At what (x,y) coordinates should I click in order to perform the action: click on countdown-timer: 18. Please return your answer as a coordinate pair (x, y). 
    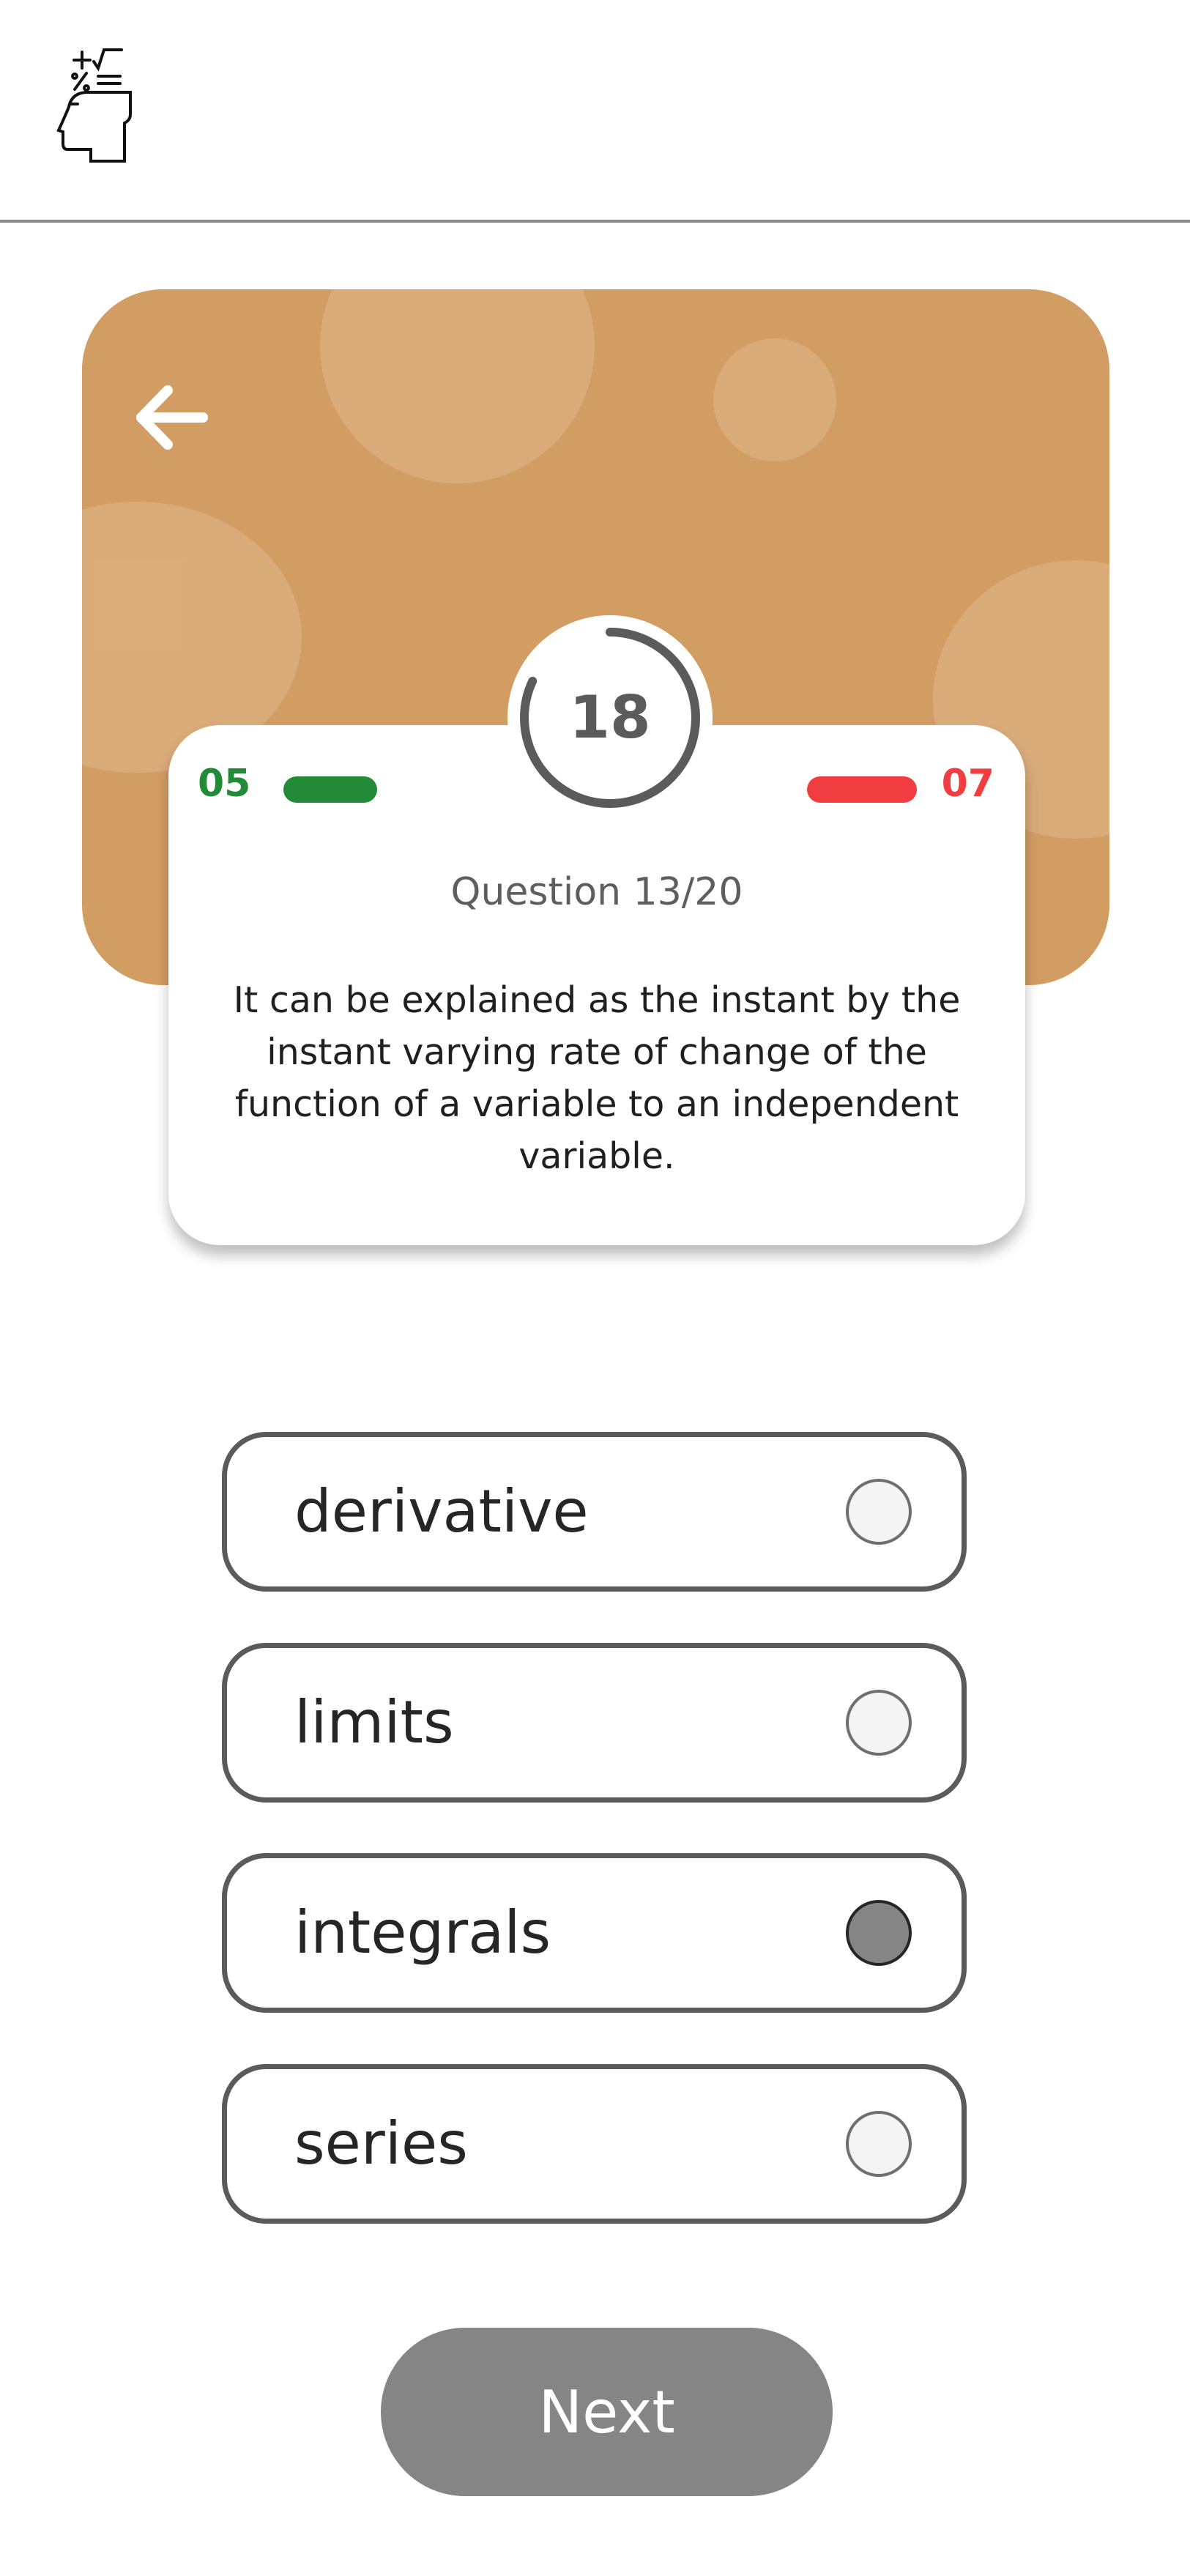
    Looking at the image, I should click on (610, 717).